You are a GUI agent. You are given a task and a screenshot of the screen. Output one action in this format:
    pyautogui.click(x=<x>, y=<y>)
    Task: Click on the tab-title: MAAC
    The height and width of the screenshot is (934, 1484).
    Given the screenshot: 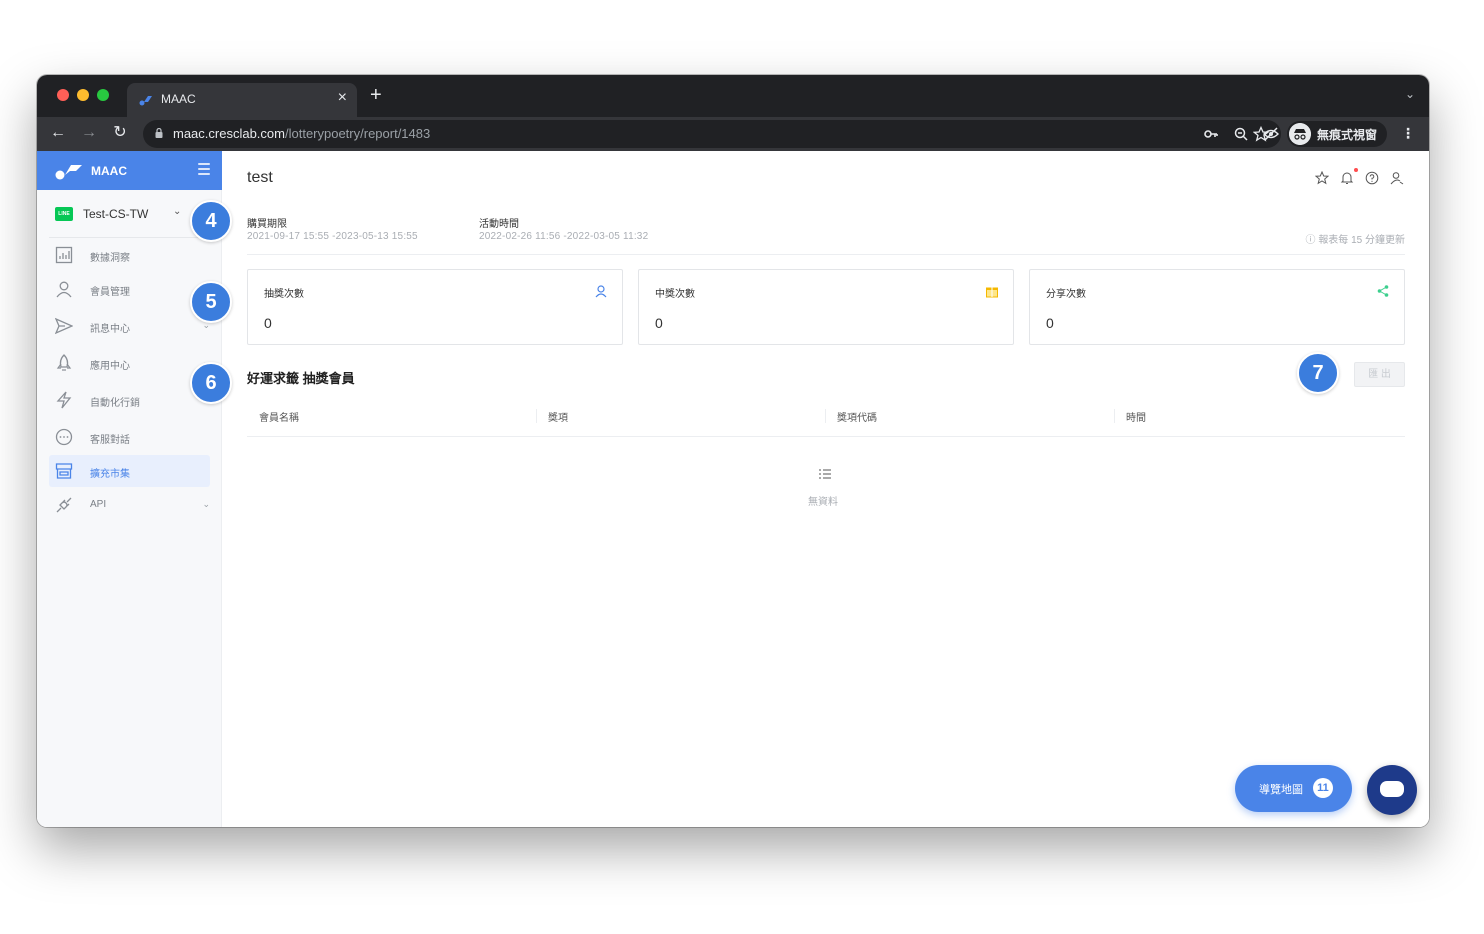 What is the action you would take?
    pyautogui.click(x=178, y=99)
    